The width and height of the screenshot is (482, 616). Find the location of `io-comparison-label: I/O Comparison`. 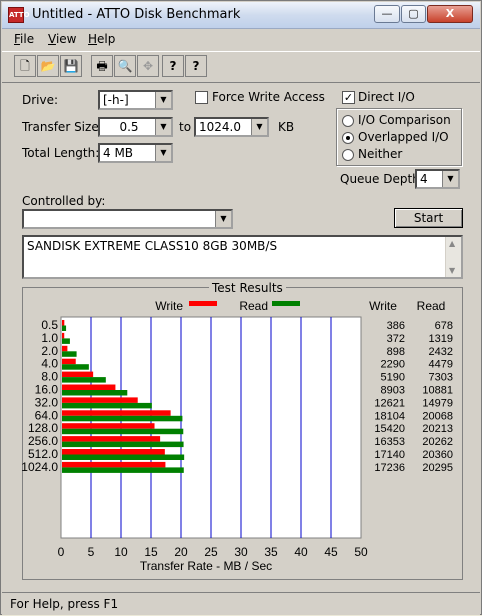

io-comparison-label: I/O Comparison is located at coordinates (404, 120).